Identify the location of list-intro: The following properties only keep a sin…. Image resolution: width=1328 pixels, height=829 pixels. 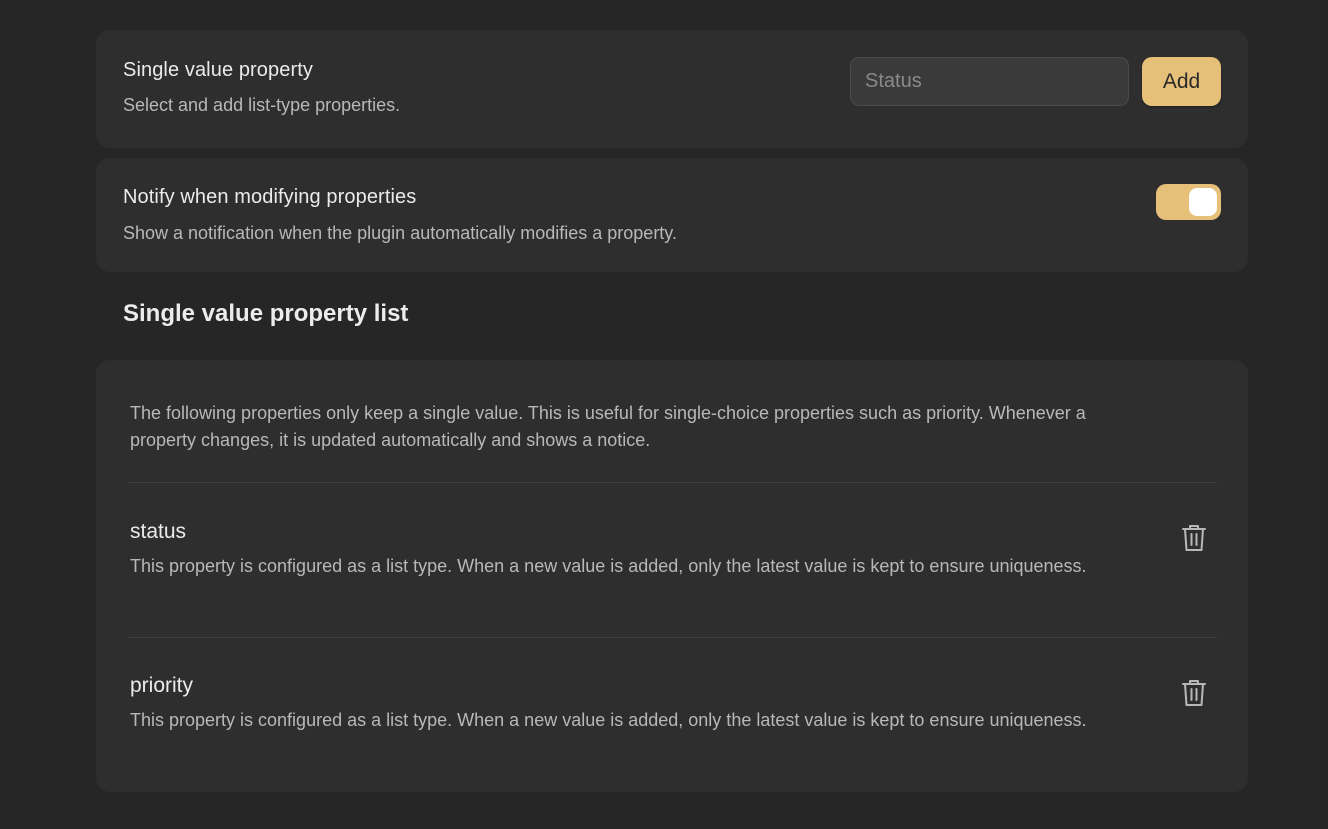
(608, 426).